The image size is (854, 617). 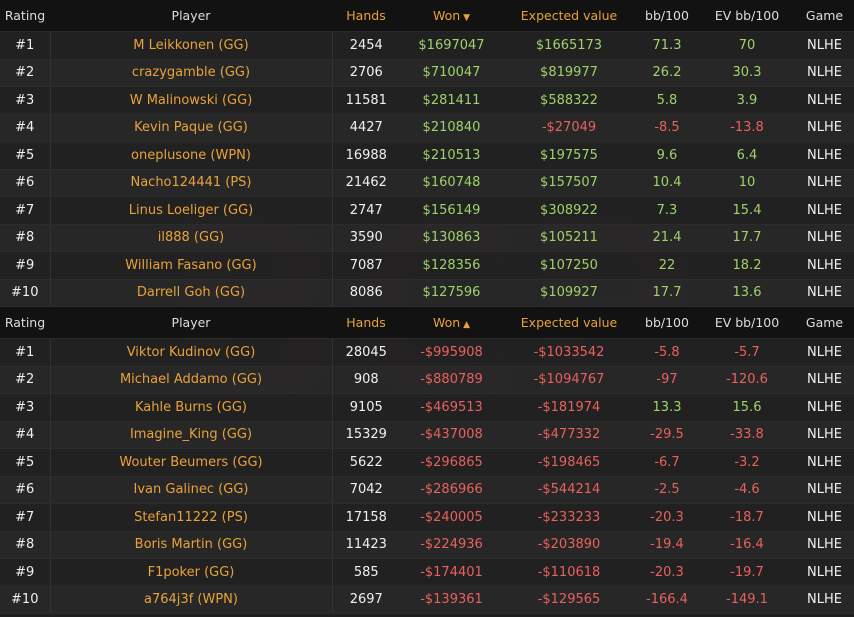 What do you see at coordinates (451, 128) in the screenshot?
I see `won-cell: $210840` at bounding box center [451, 128].